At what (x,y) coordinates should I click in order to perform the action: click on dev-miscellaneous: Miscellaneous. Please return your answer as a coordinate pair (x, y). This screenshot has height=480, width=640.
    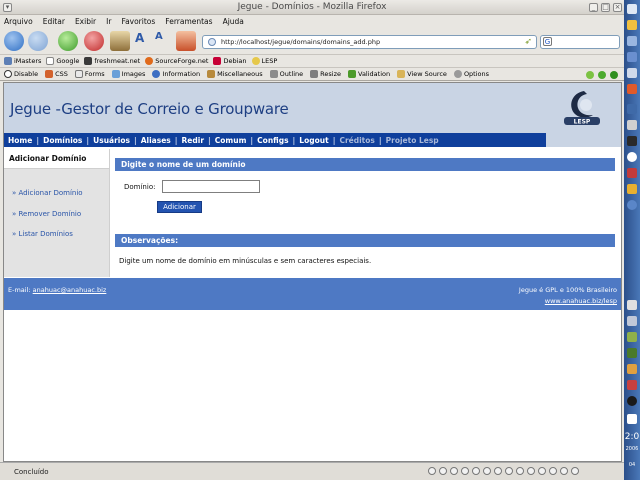
    Looking at the image, I should click on (235, 74).